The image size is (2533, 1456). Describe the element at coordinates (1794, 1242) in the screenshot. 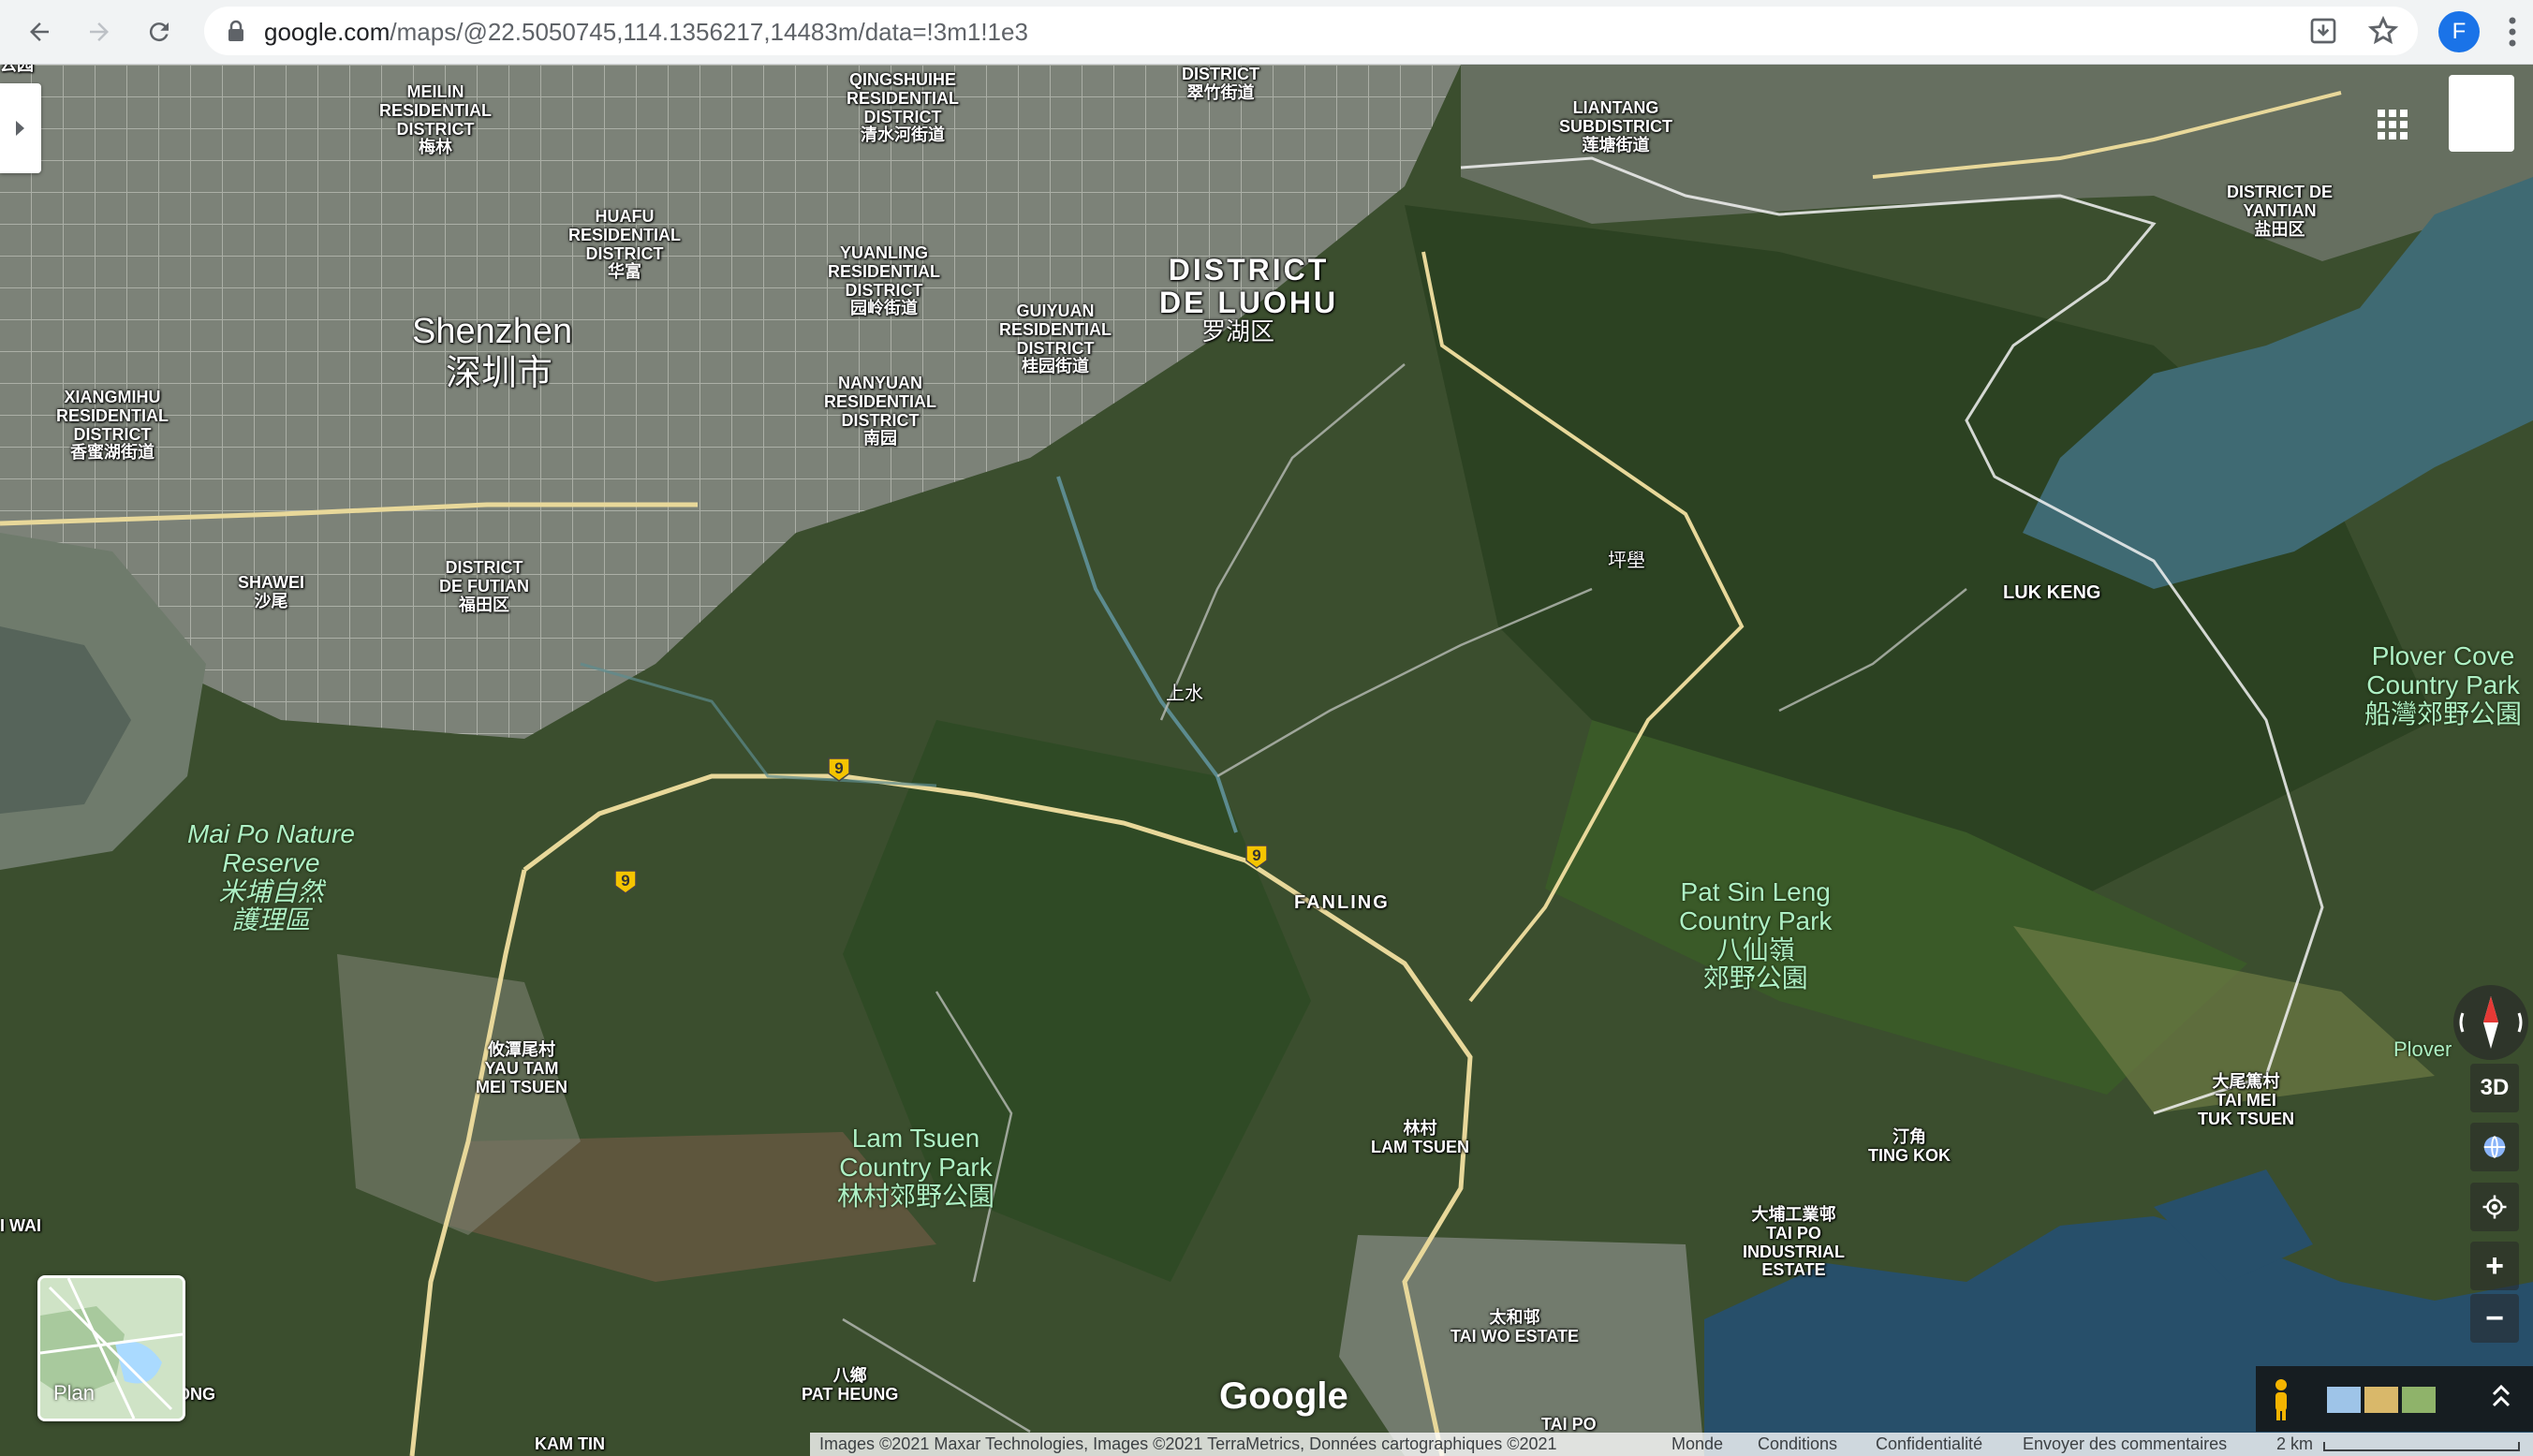

I see `place-label-tai-po-industrial: 大埔工業邨 TAI PO INDUSTRIAL ESTATE` at that location.